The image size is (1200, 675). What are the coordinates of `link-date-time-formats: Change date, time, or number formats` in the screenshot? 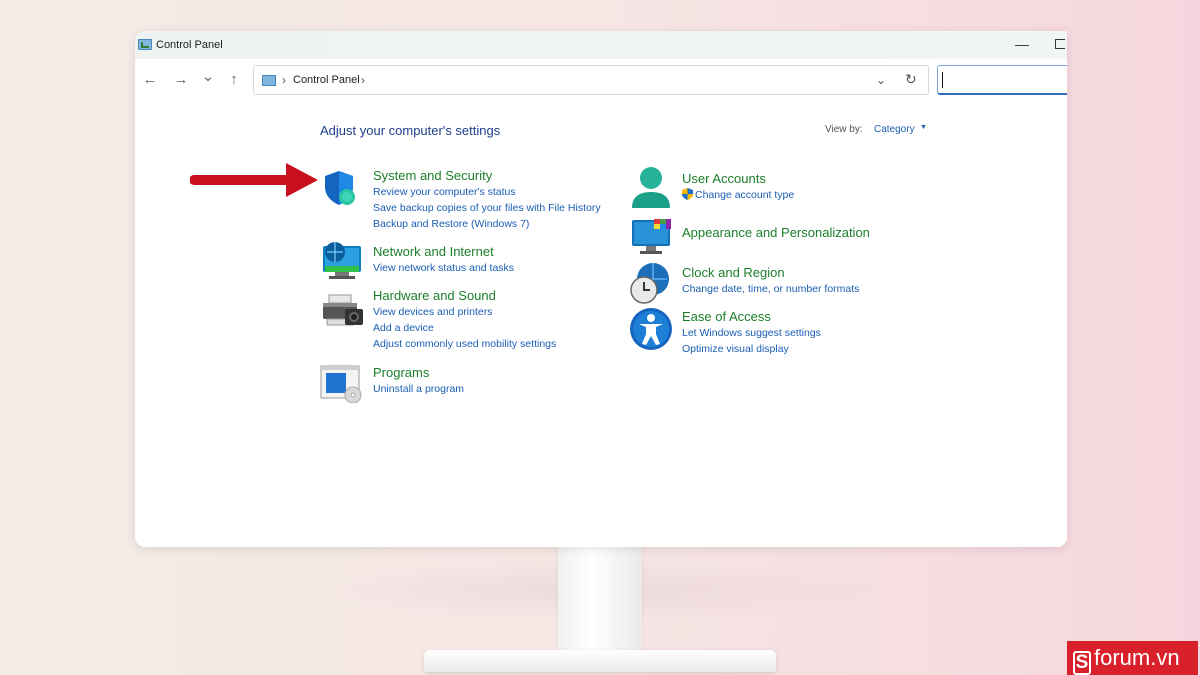 It's located at (770, 289).